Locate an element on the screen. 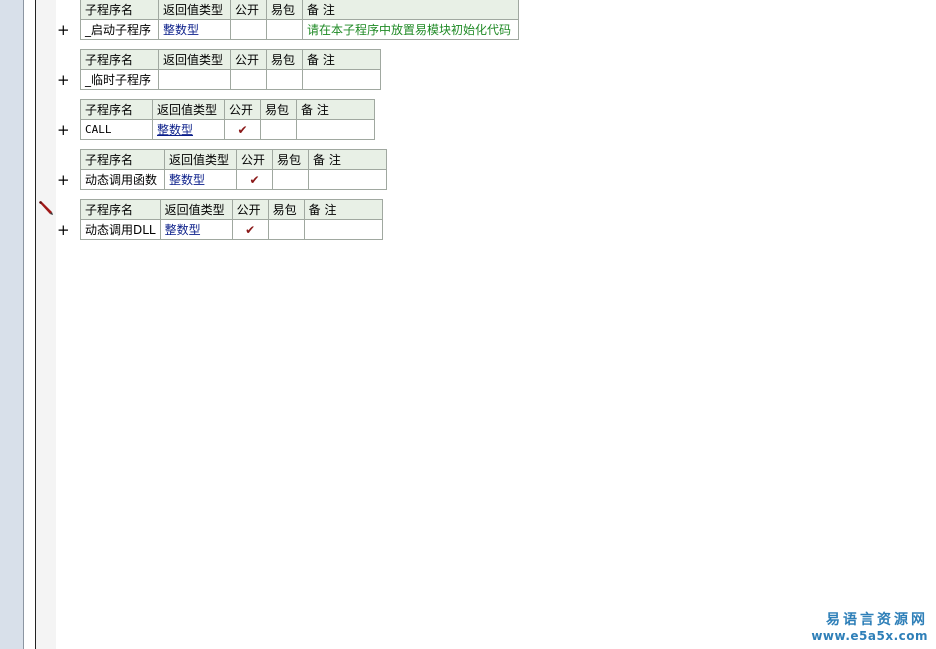 The width and height of the screenshot is (936, 649). subroutine-name-cell: CALL is located at coordinates (116, 129).